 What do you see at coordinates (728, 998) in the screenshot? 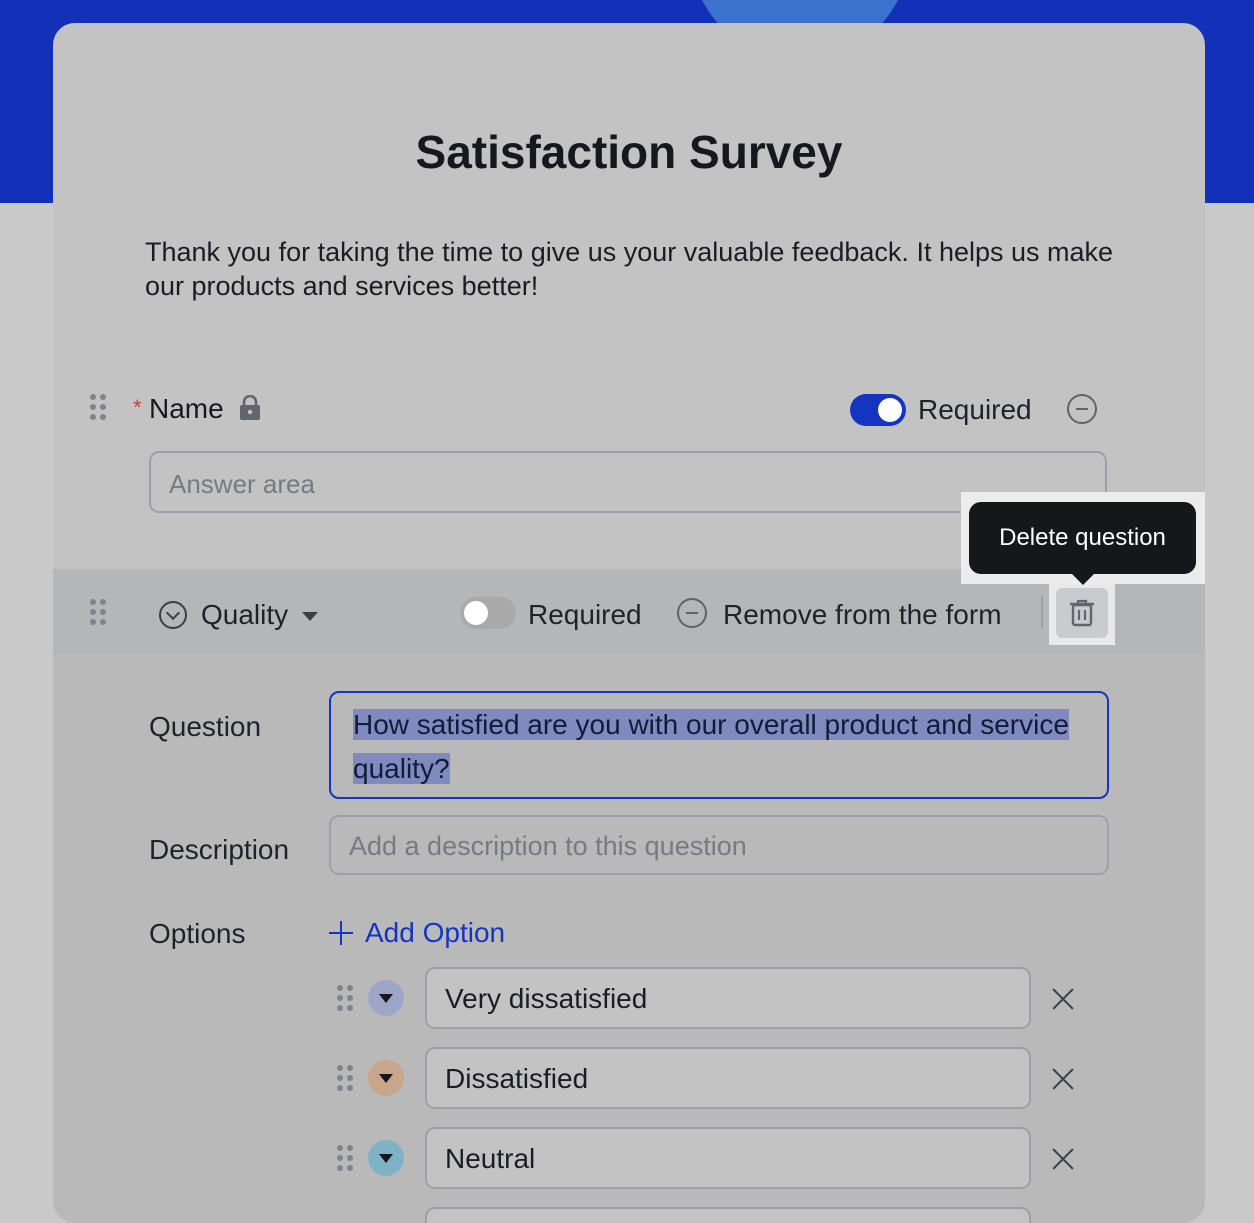
I see `option-input: Very dissatisfied` at bounding box center [728, 998].